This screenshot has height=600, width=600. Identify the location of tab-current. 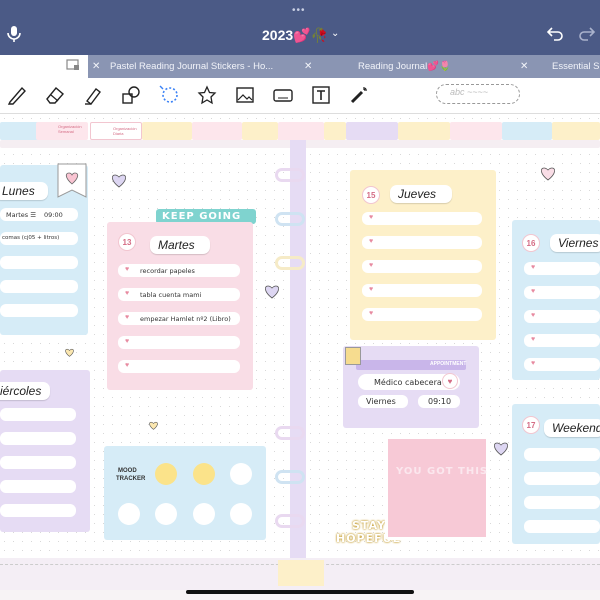
(44, 66).